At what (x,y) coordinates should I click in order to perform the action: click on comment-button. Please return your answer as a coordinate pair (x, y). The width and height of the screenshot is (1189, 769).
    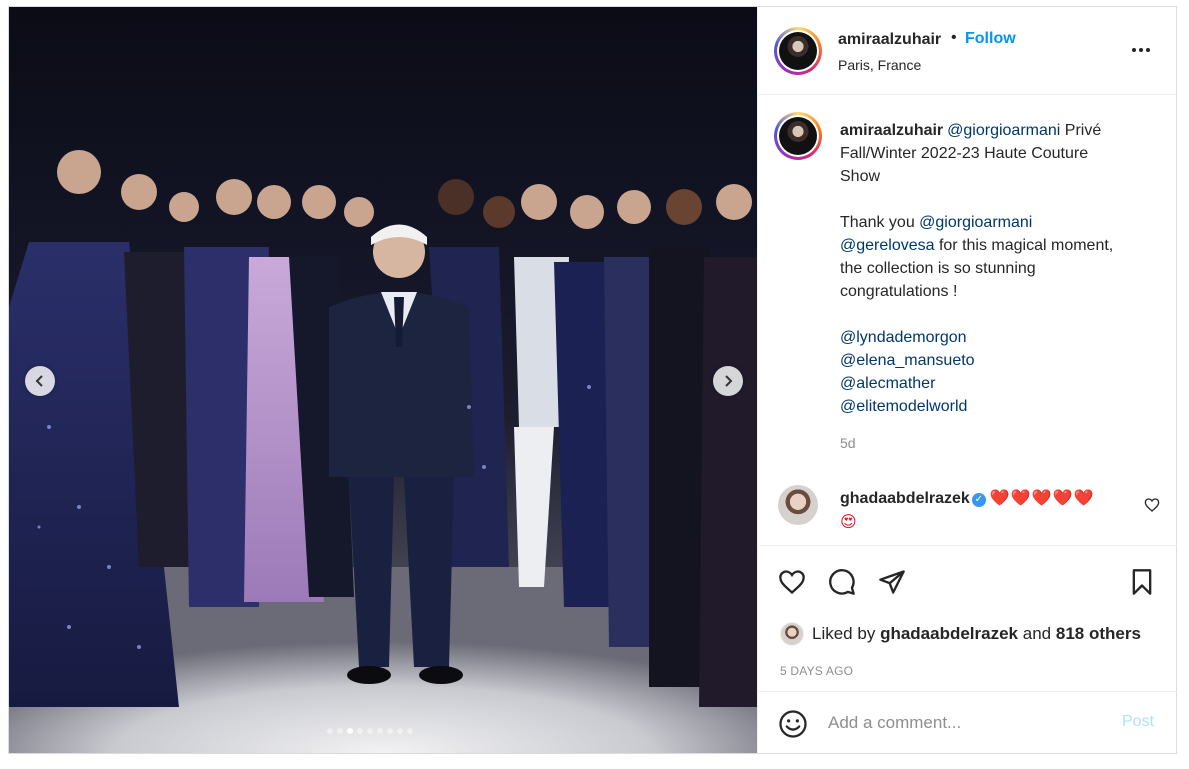
    Looking at the image, I should click on (842, 582).